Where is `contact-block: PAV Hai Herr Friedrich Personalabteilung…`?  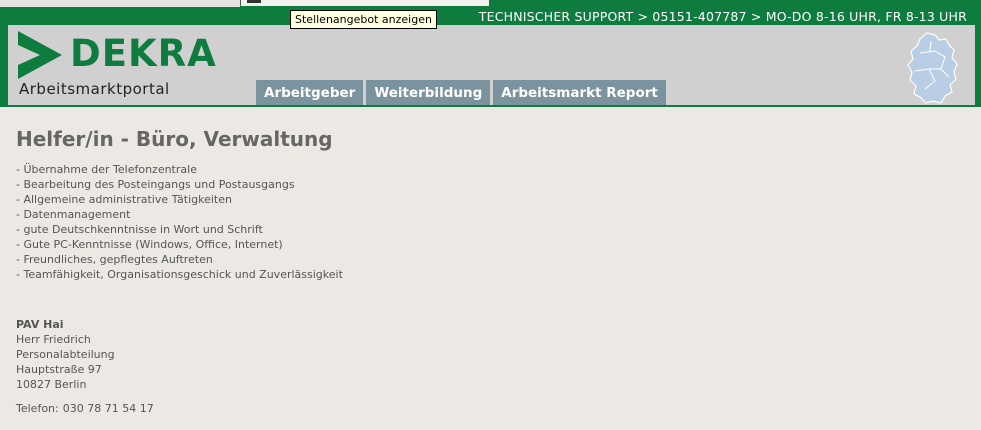
contact-block: PAV Hai Herr Friedrich Personalabteilung… is located at coordinates (65, 354).